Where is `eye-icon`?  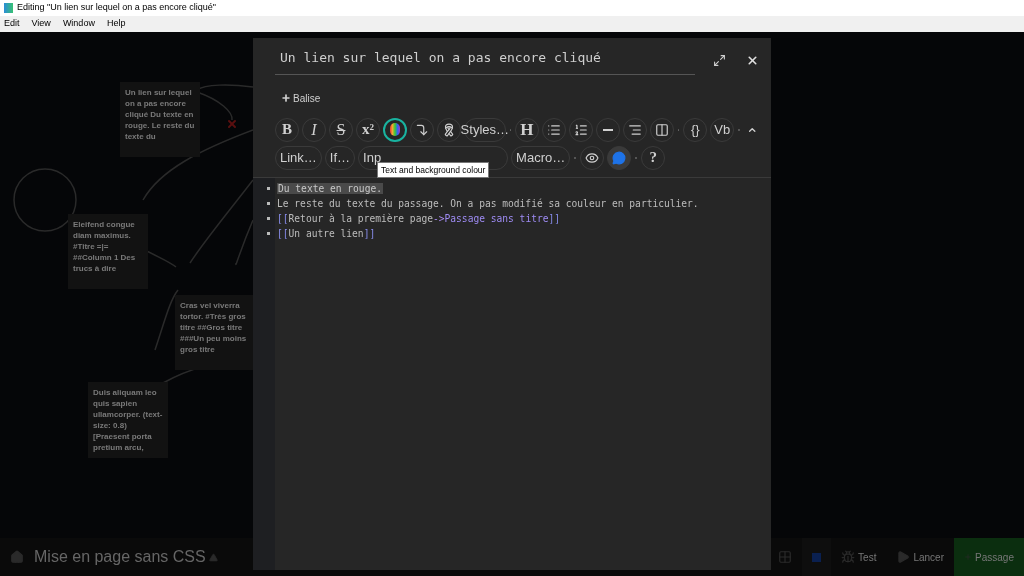
eye-icon is located at coordinates (592, 157).